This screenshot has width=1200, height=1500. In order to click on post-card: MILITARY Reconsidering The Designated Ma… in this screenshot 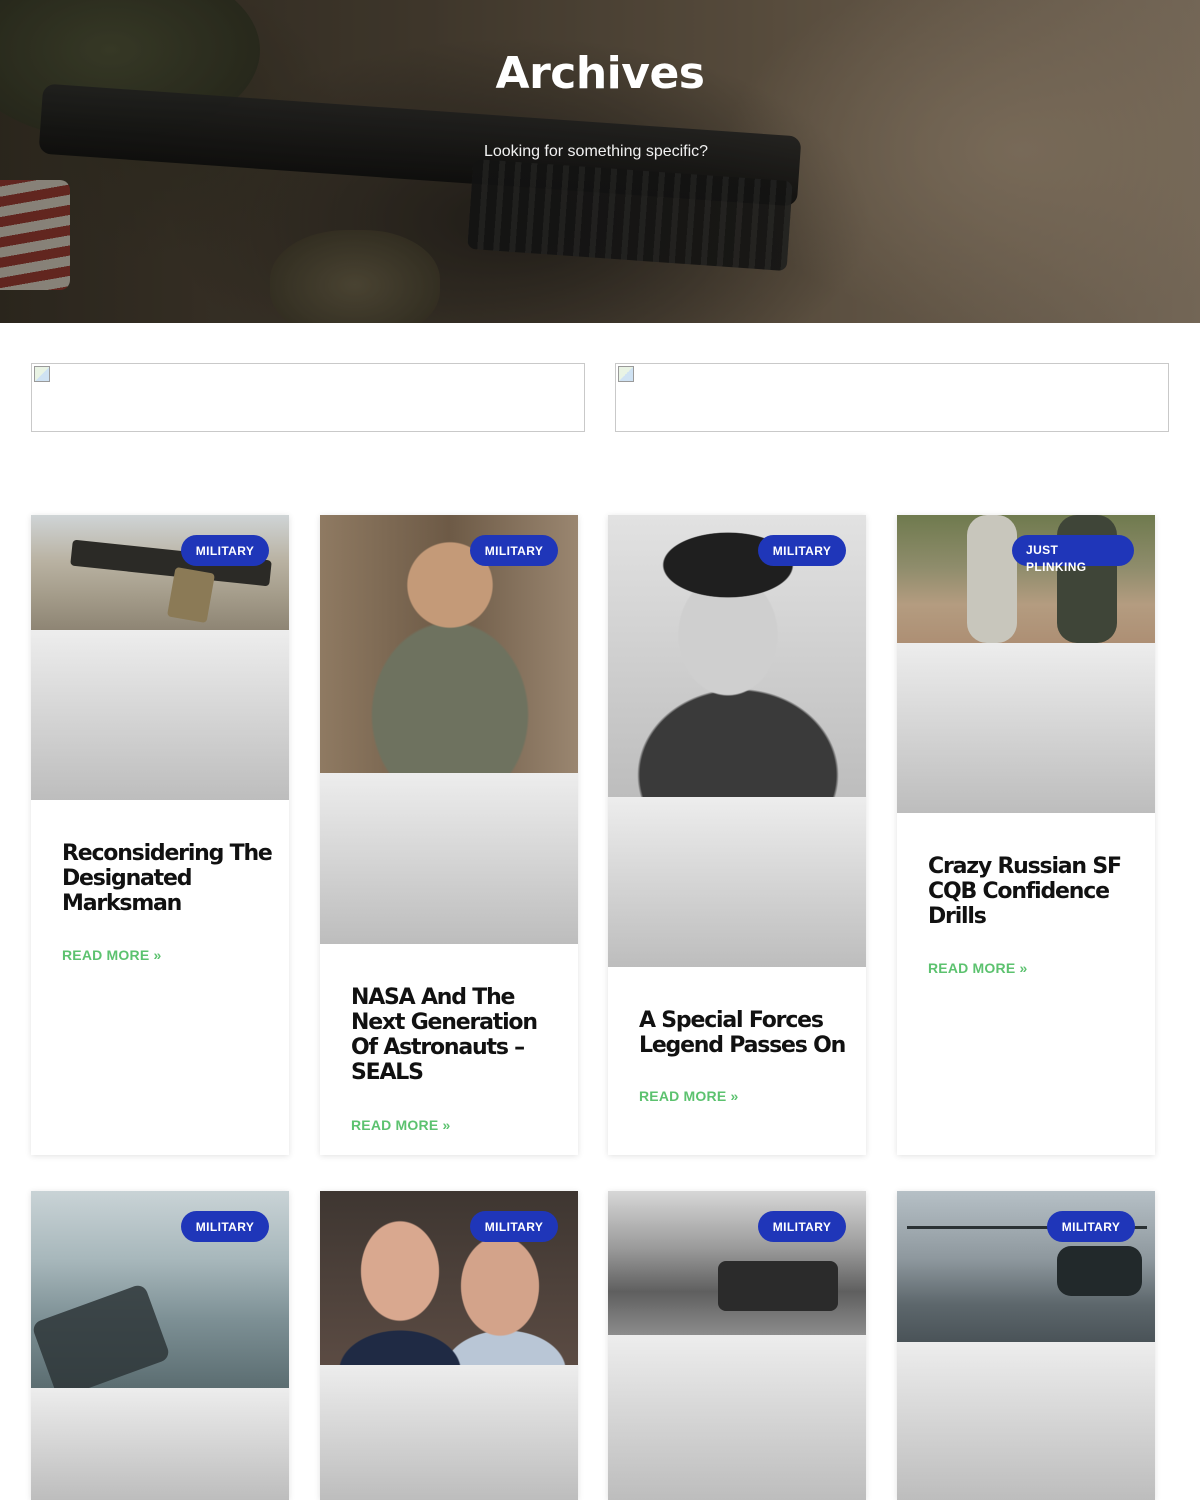, I will do `click(160, 835)`.